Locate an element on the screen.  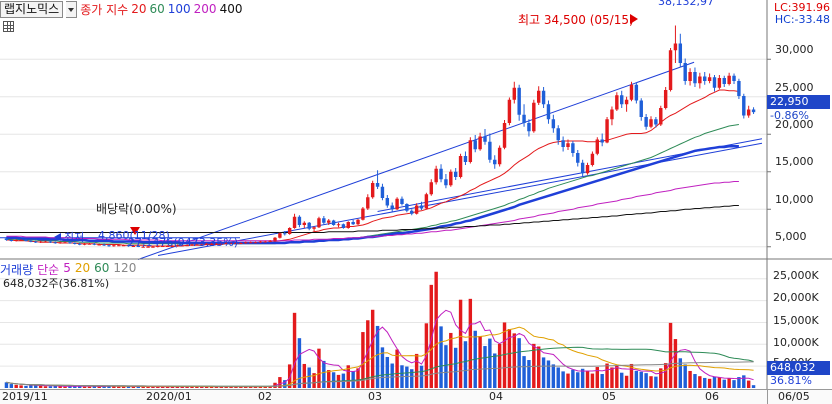
dividend-annotation: 배당락(0.00%) is located at coordinates (136, 209).